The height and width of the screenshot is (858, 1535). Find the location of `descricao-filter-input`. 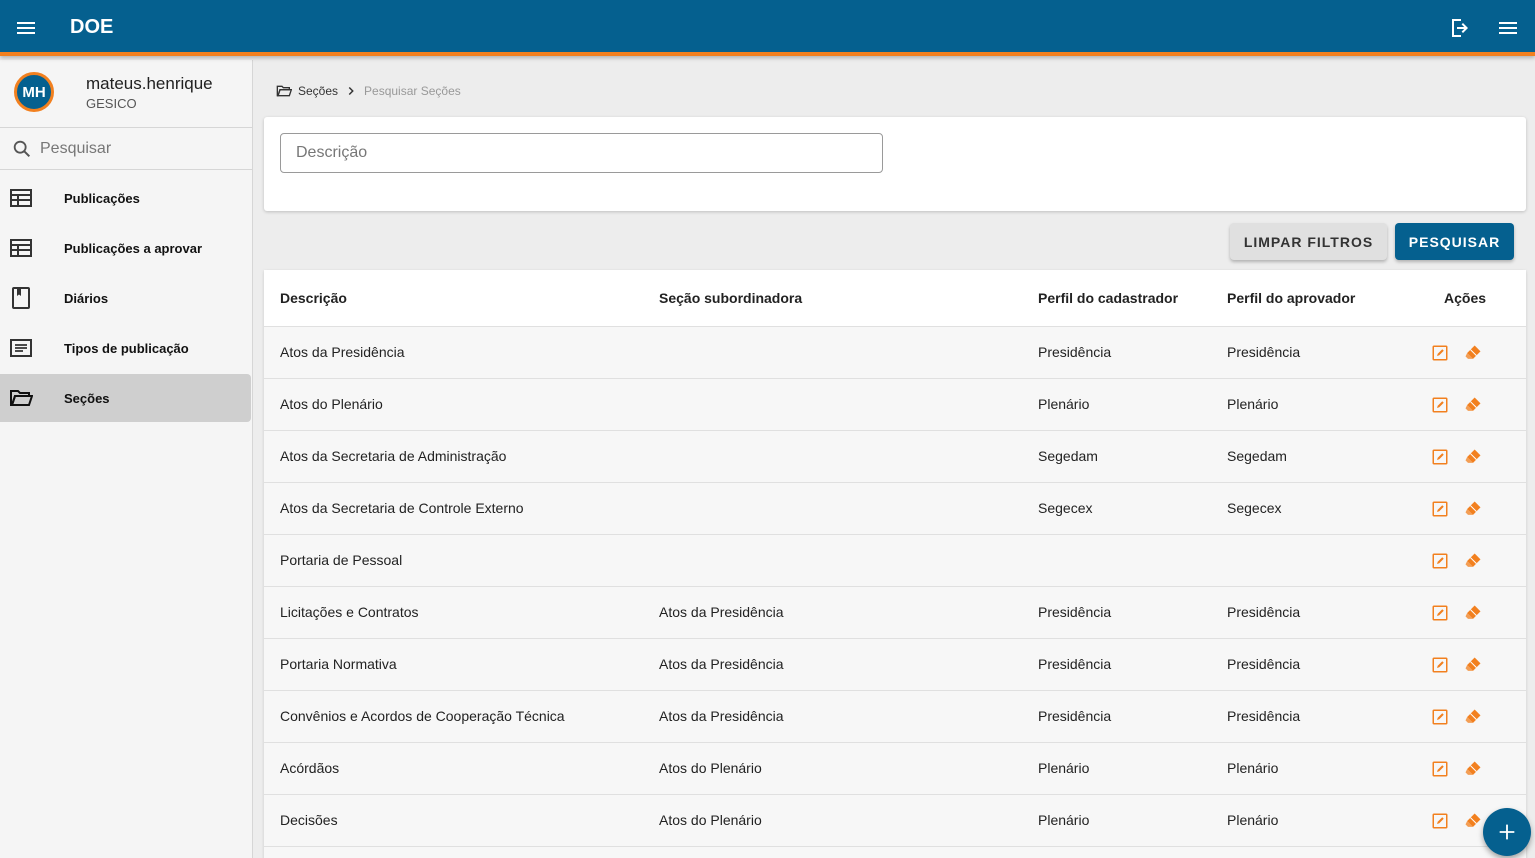

descricao-filter-input is located at coordinates (581, 153).